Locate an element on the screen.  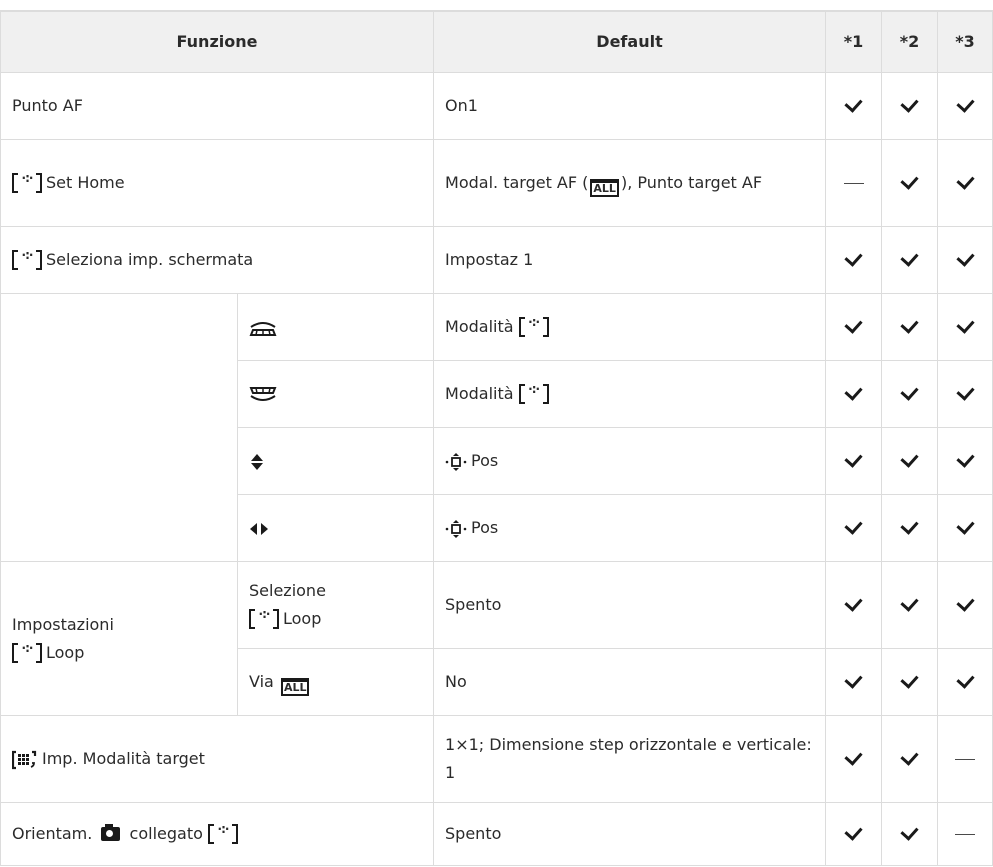
row-default: No is located at coordinates (630, 682).